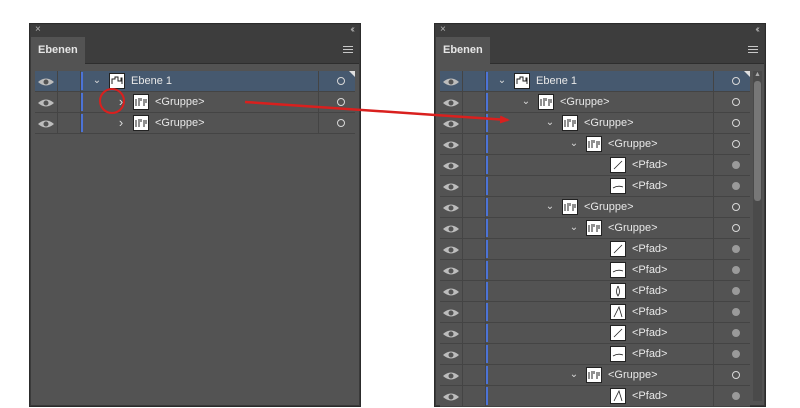  Describe the element at coordinates (757, 236) in the screenshot. I see `scrollbar: ▲` at that location.